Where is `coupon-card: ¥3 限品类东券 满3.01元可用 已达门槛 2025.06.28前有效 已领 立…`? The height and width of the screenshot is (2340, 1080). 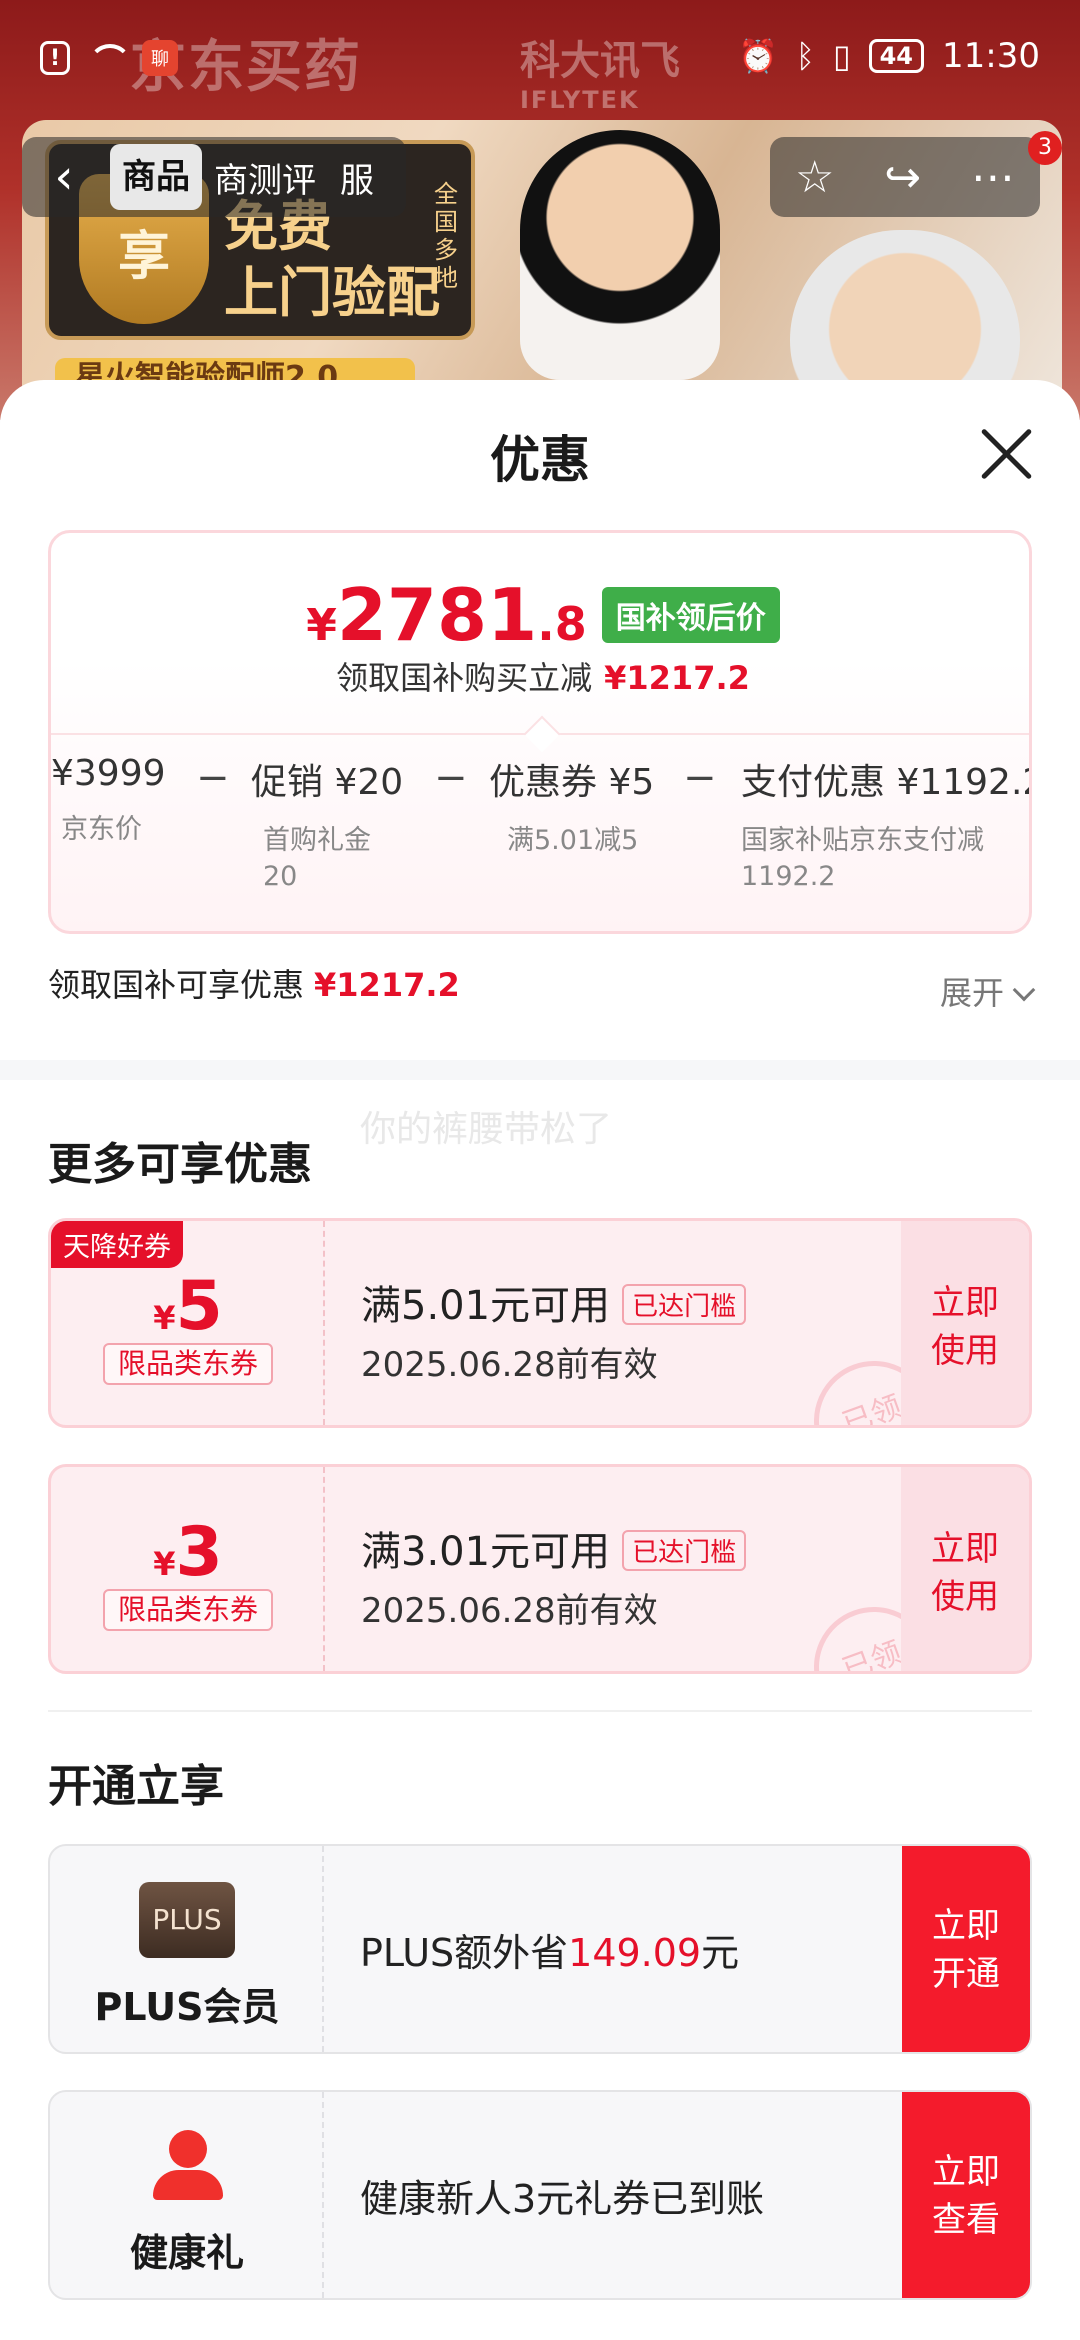 coupon-card: ¥3 限品类东券 满3.01元可用 已达门槛 2025.06.28前有效 已领 立… is located at coordinates (540, 1569).